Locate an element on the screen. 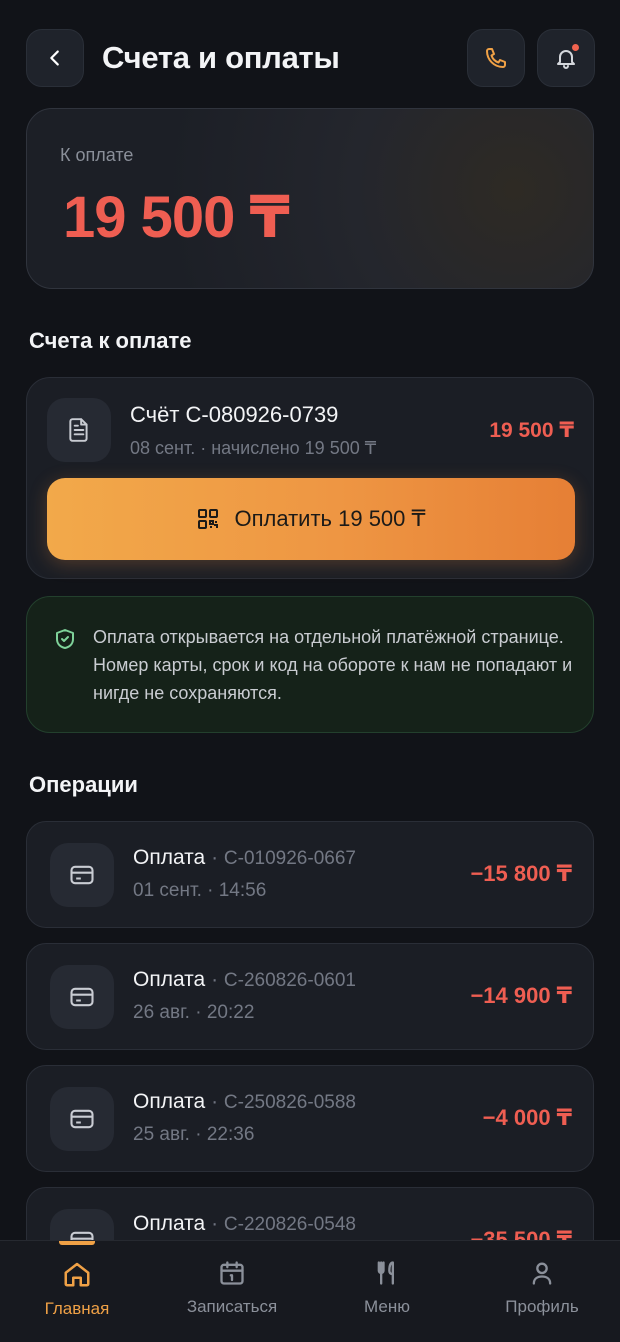  nav-label-booking: Записаться is located at coordinates (232, 1306).